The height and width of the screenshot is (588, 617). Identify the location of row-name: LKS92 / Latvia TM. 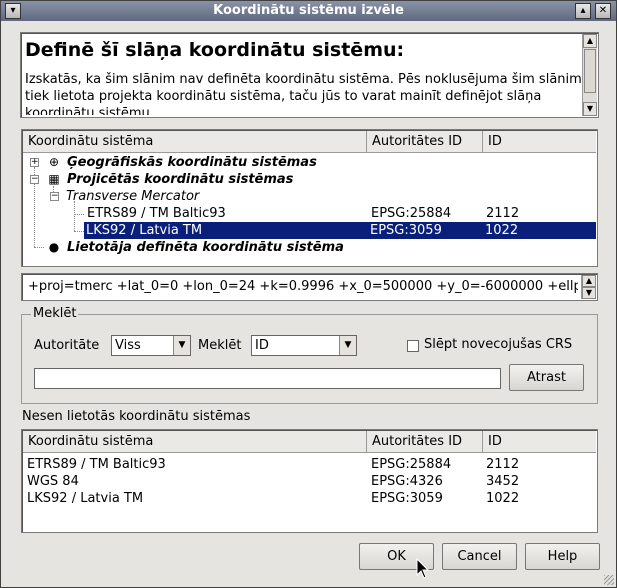
(85, 498).